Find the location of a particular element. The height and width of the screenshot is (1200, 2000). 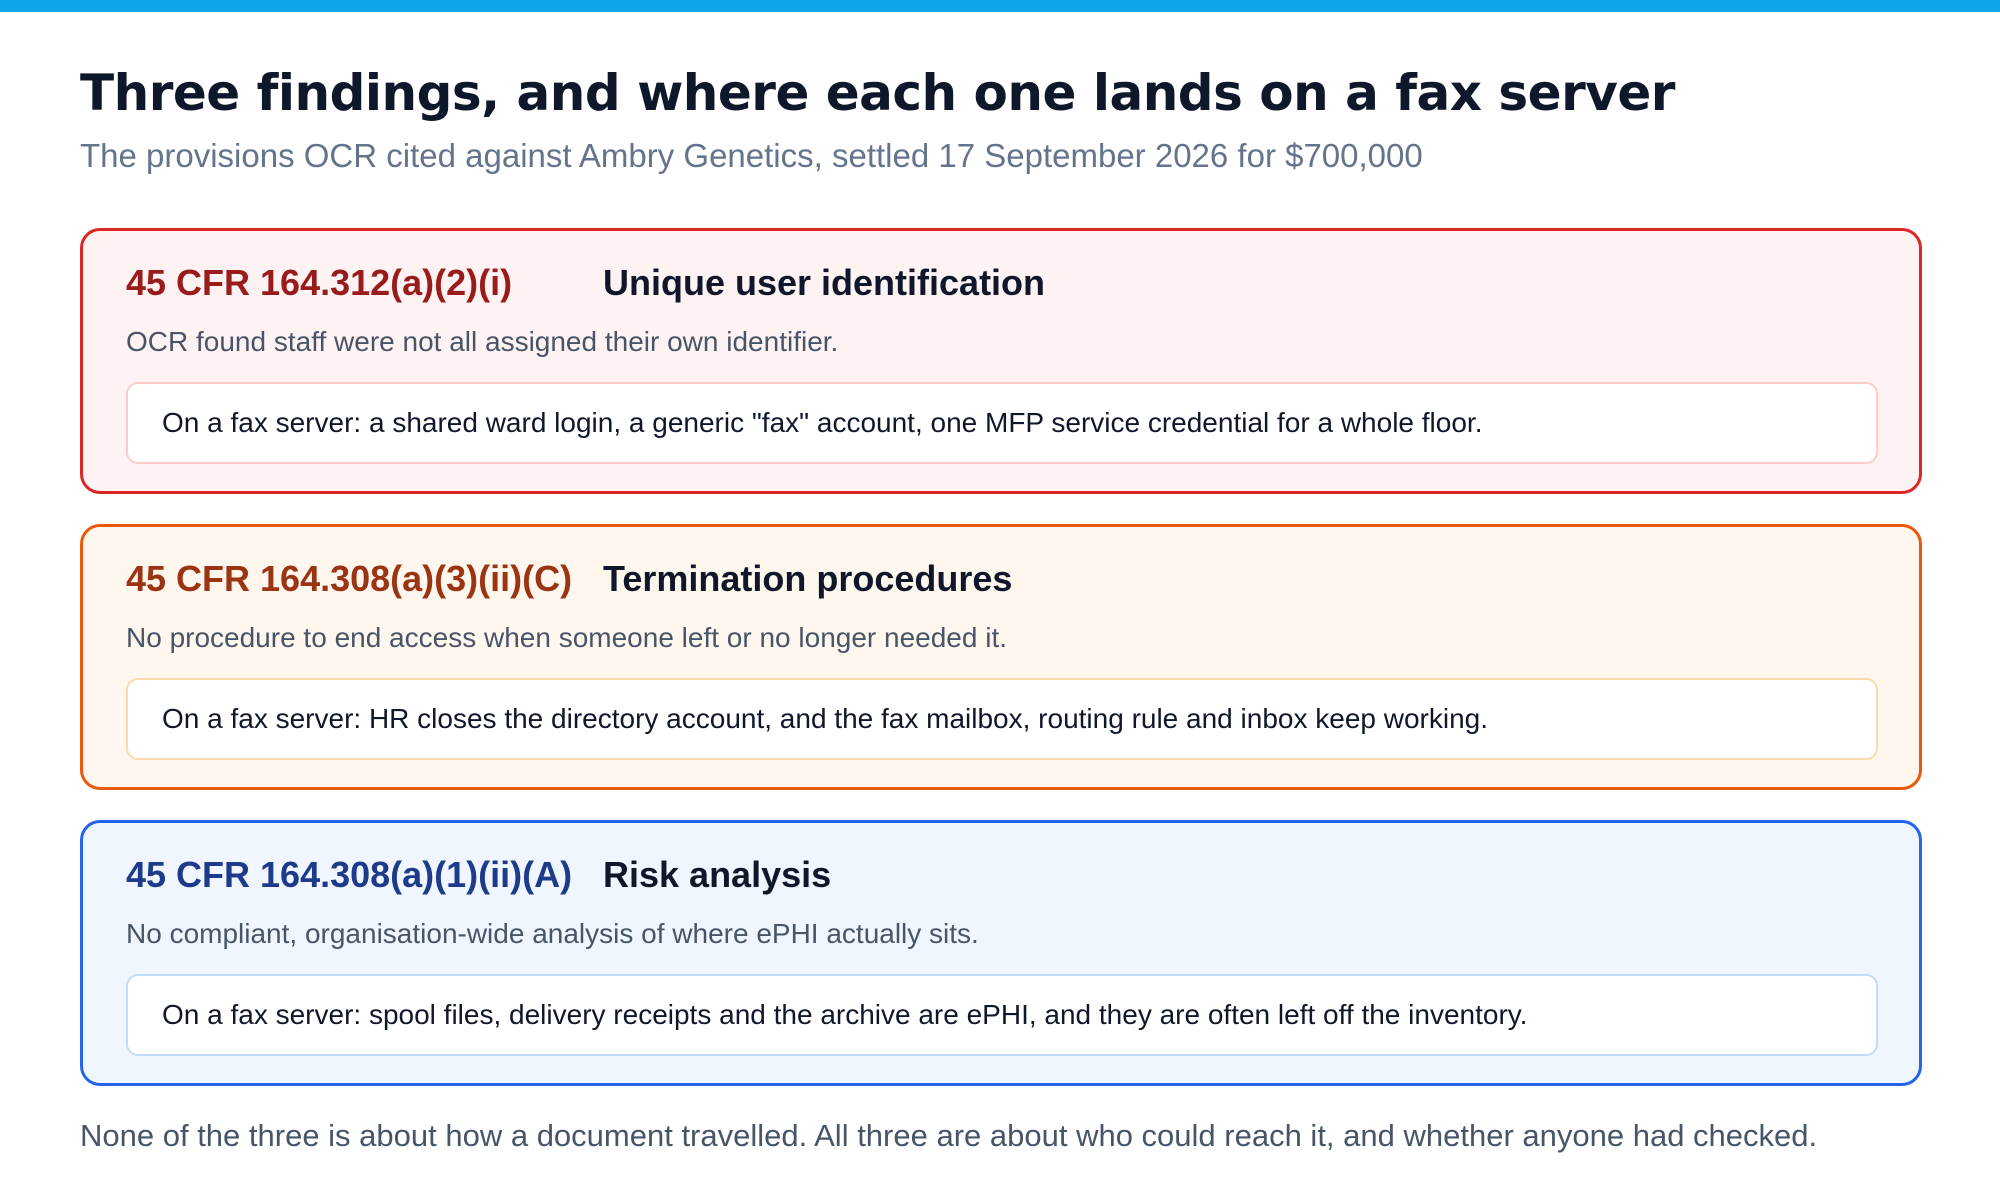

finding-heading: Termination procedures is located at coordinates (808, 578).